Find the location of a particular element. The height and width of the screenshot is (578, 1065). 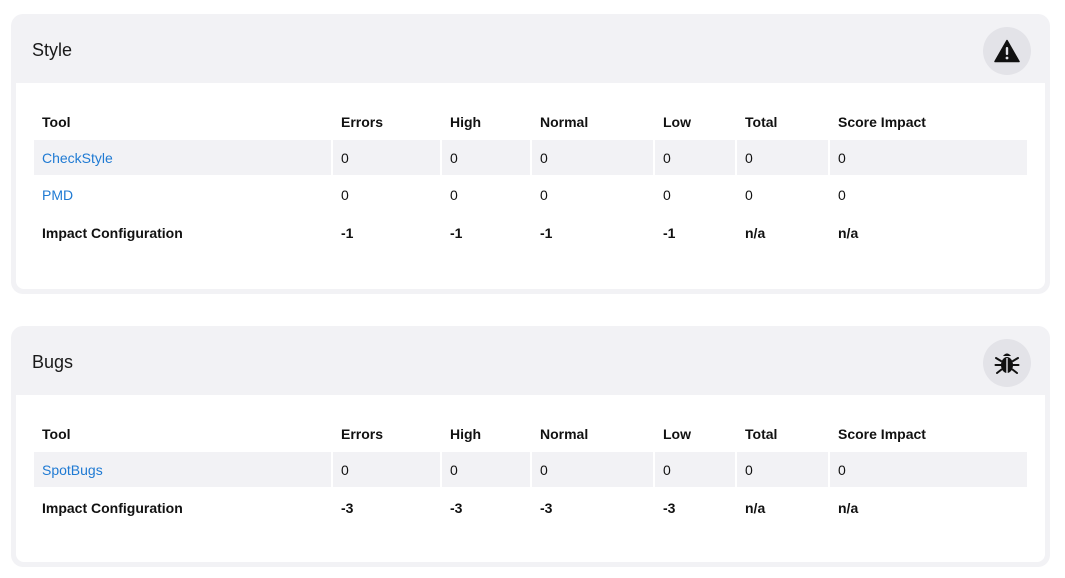

tool-link-spotbugs: SpotBugs is located at coordinates (72, 470).